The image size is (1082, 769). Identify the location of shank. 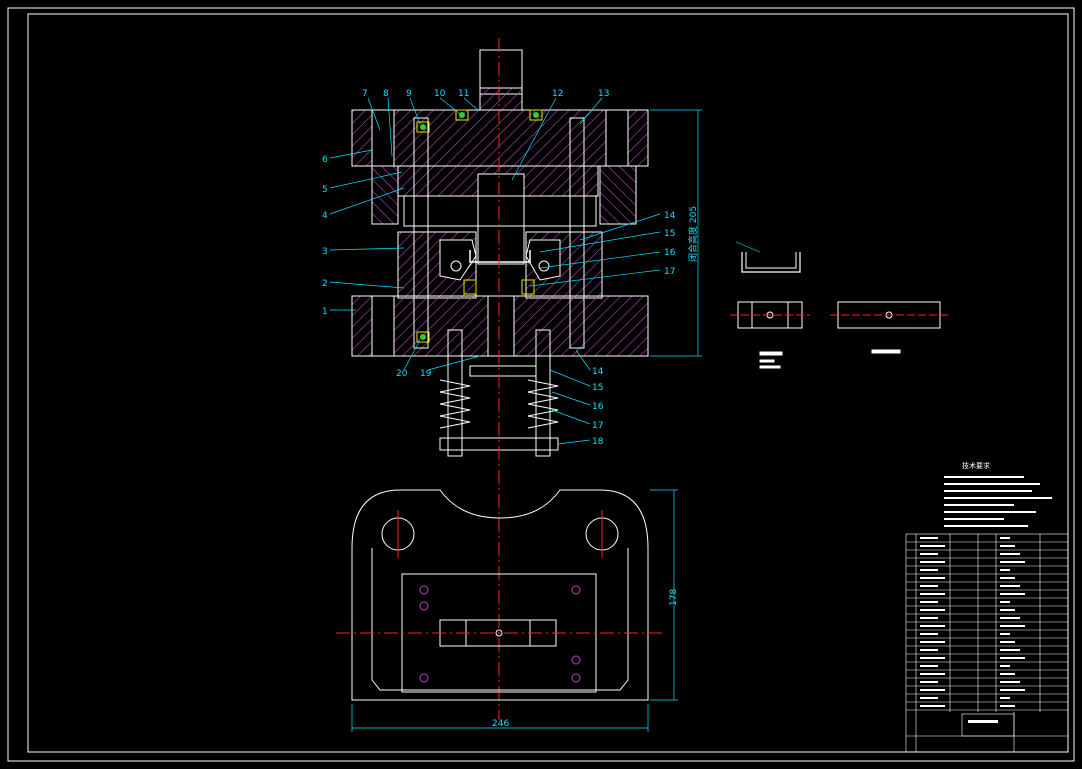
(501, 72).